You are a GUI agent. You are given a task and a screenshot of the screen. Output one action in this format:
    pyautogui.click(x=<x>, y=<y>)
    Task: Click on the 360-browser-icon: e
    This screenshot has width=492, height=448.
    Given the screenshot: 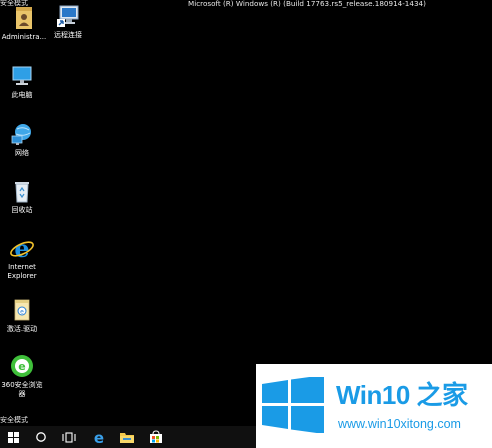 What is the action you would take?
    pyautogui.click(x=22, y=366)
    